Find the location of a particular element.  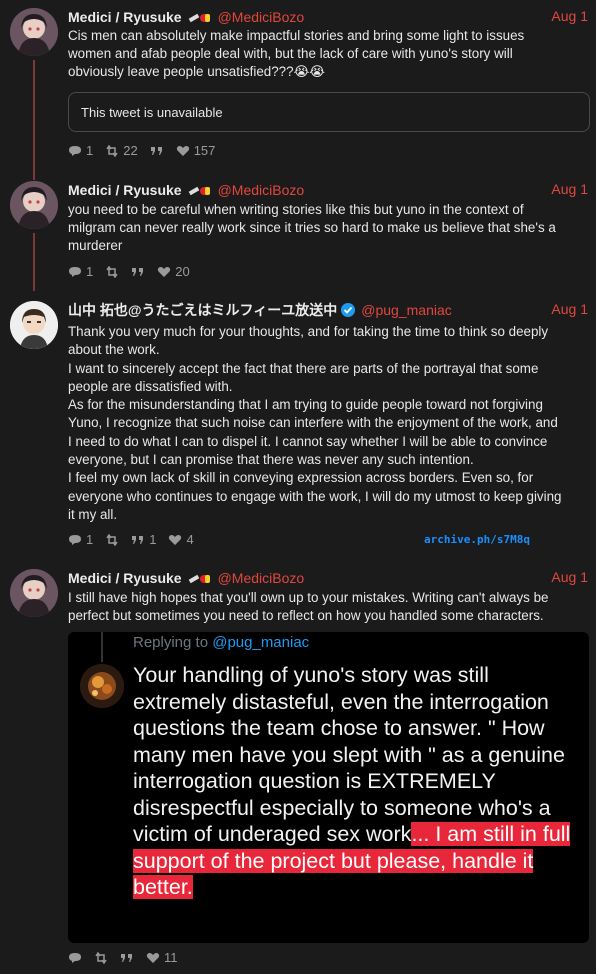

reply-button is located at coordinates (75, 958).